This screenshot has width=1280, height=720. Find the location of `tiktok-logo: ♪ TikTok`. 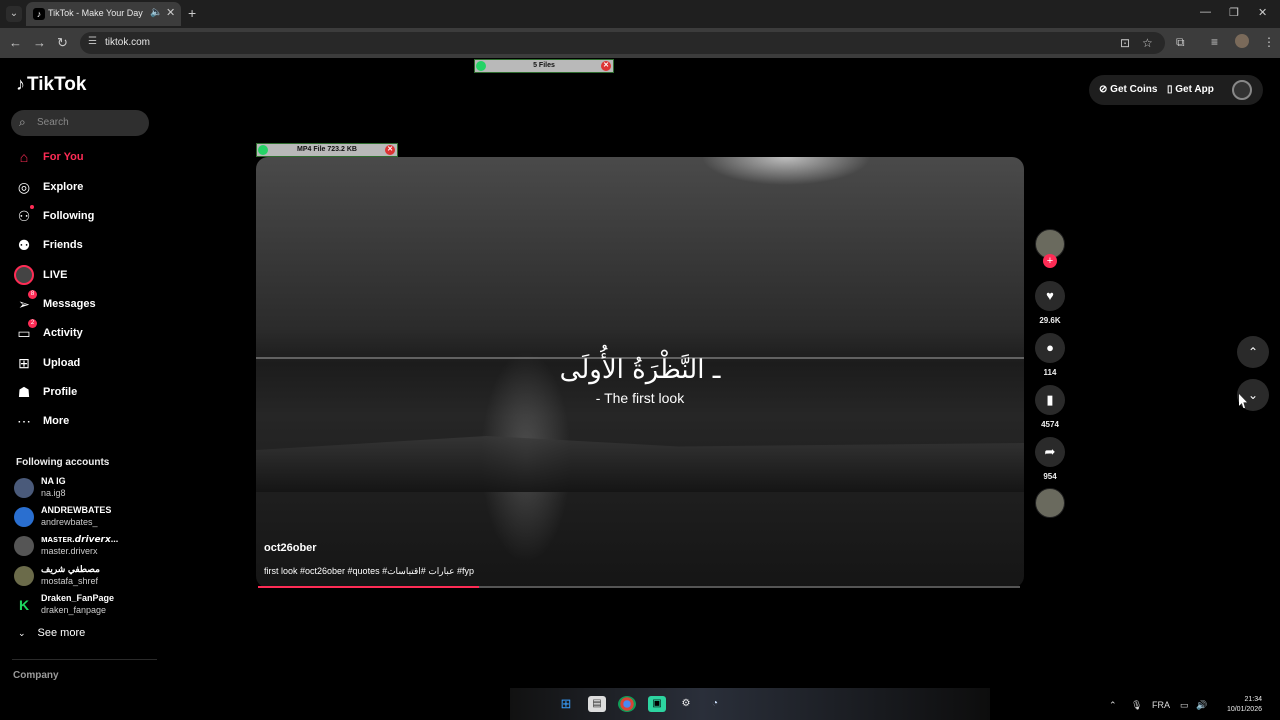

tiktok-logo: ♪ TikTok is located at coordinates (51, 85).